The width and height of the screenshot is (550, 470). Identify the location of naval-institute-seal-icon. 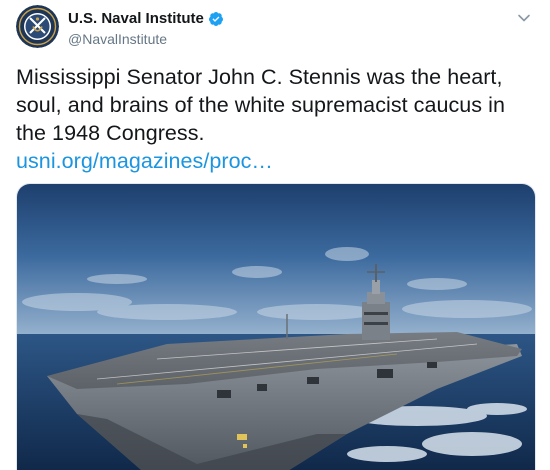
(37, 26).